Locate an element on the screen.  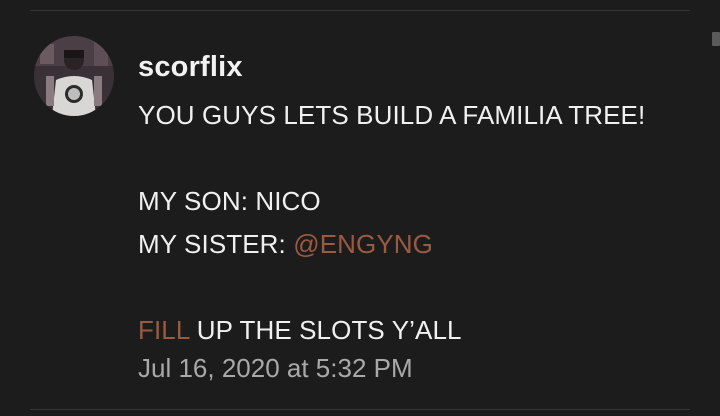
message-line-4: FILL UP THE SLOTS Y’ALL is located at coordinates (300, 330).